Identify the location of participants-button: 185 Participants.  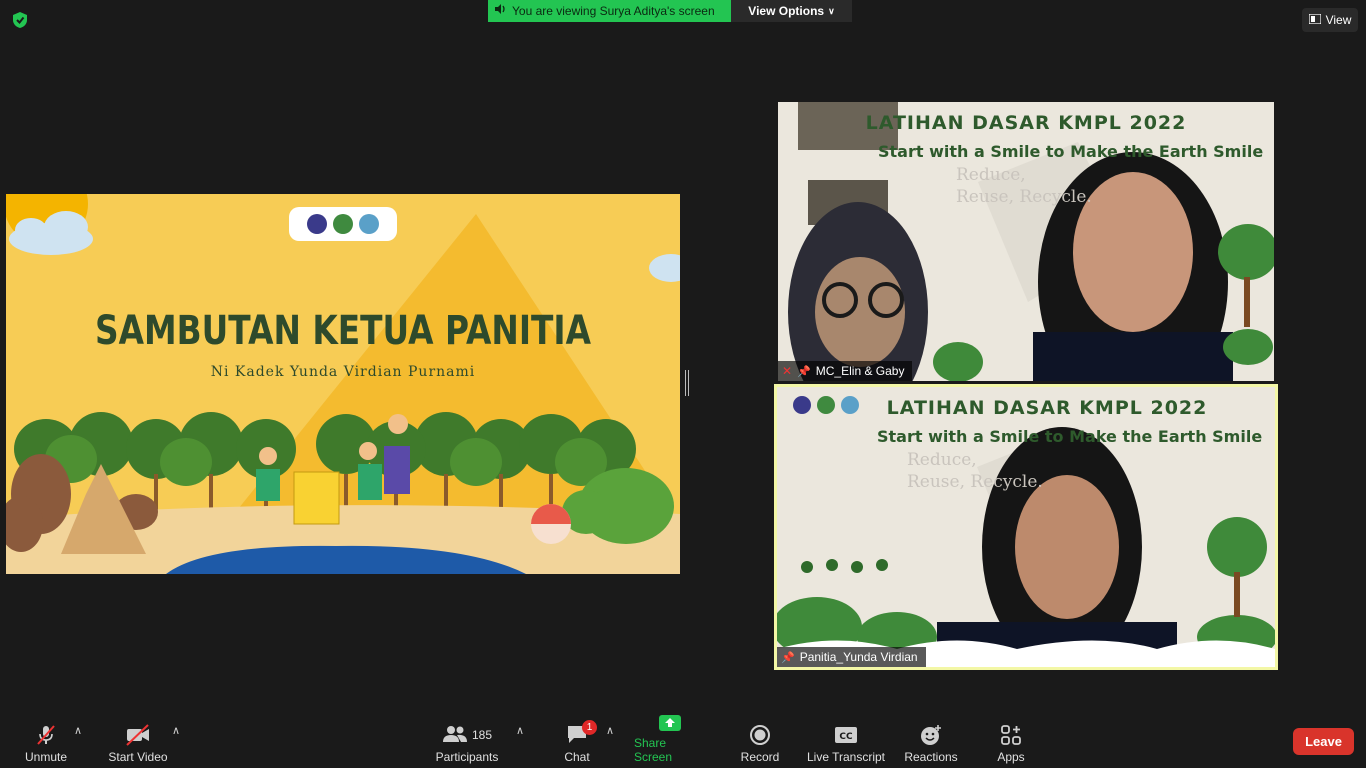
(467, 741).